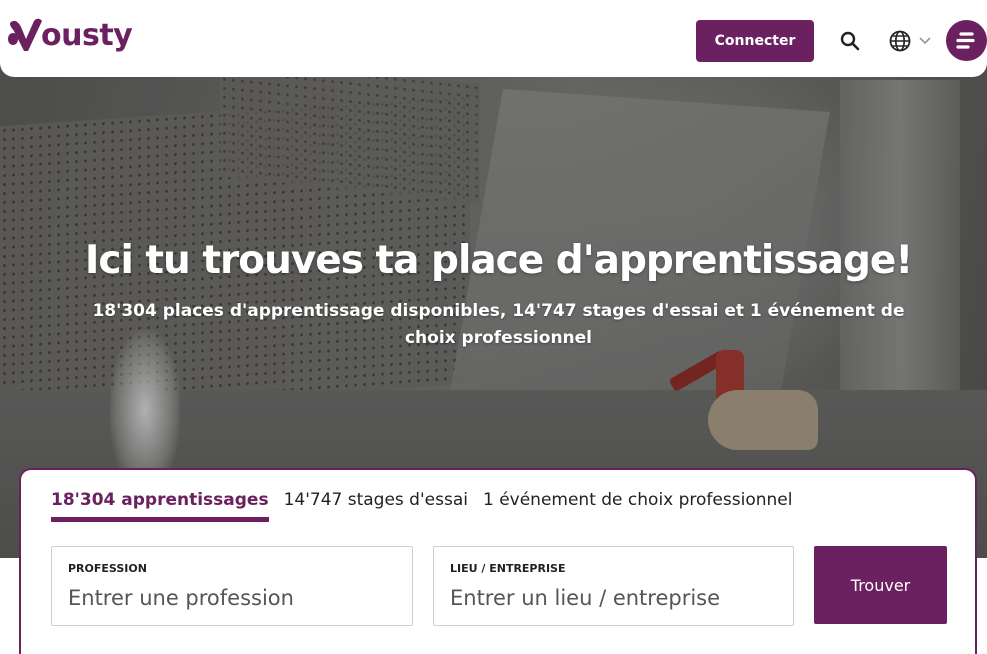 The width and height of the screenshot is (987, 654). I want to click on location-field: LIEU / ENTREPRISE, so click(613, 586).